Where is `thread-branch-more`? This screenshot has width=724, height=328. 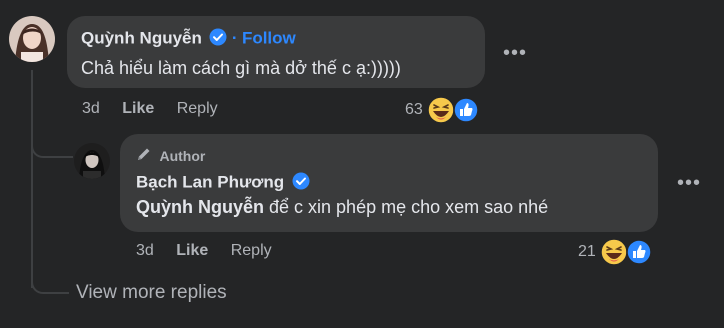 thread-branch-more is located at coordinates (50, 281).